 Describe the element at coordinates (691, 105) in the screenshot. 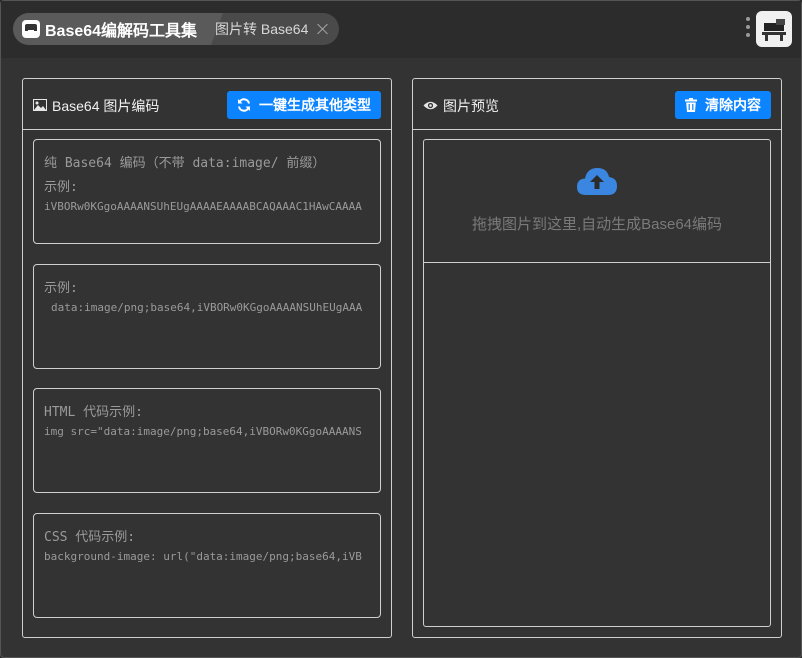

I see `trash-icon` at that location.